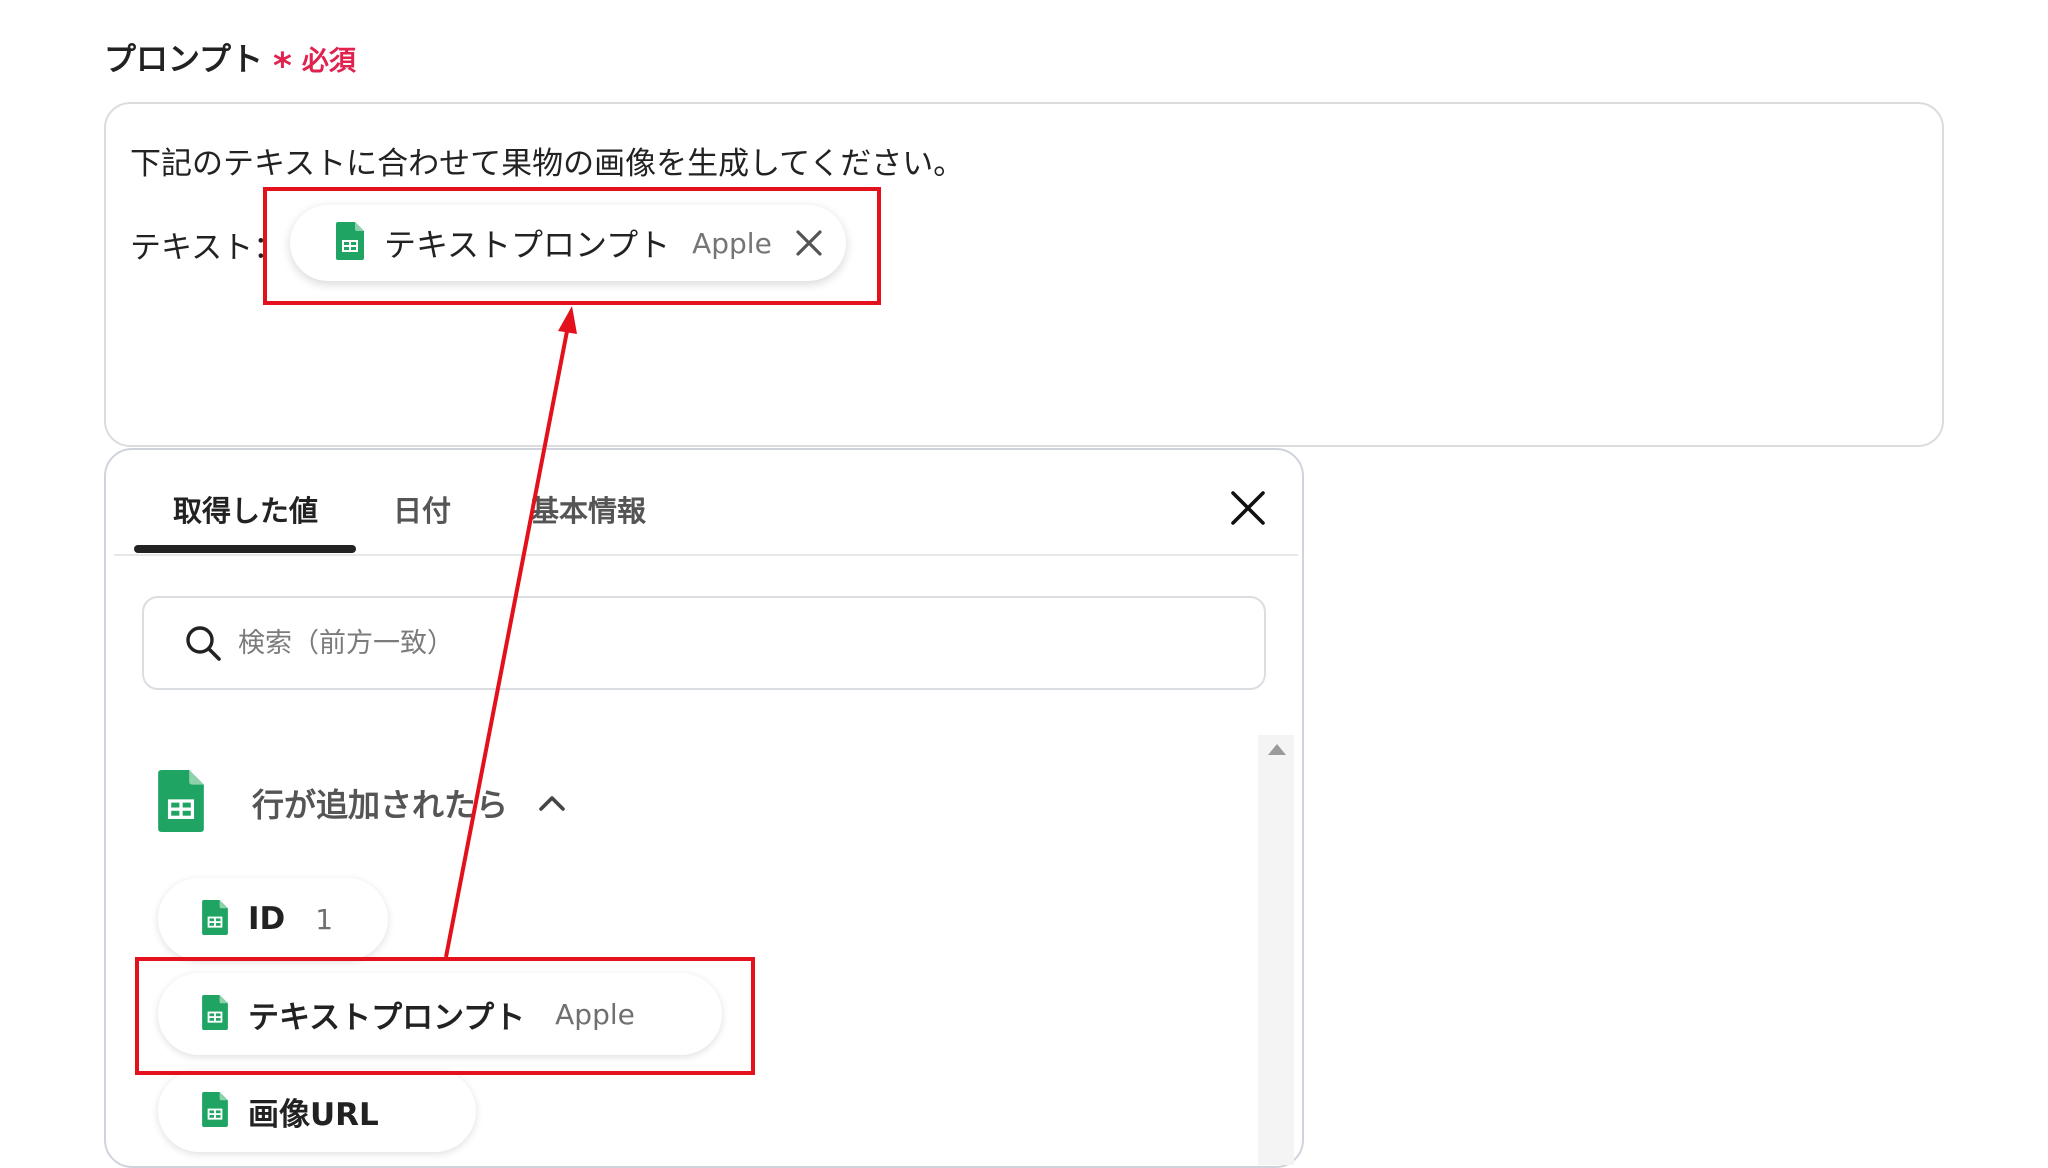 The height and width of the screenshot is (1168, 2048). I want to click on required-text: 必須, so click(328, 61).